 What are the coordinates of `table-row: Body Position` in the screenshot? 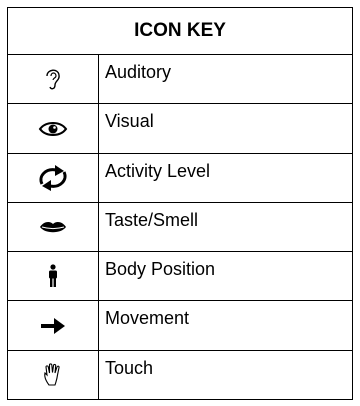 It's located at (180, 276).